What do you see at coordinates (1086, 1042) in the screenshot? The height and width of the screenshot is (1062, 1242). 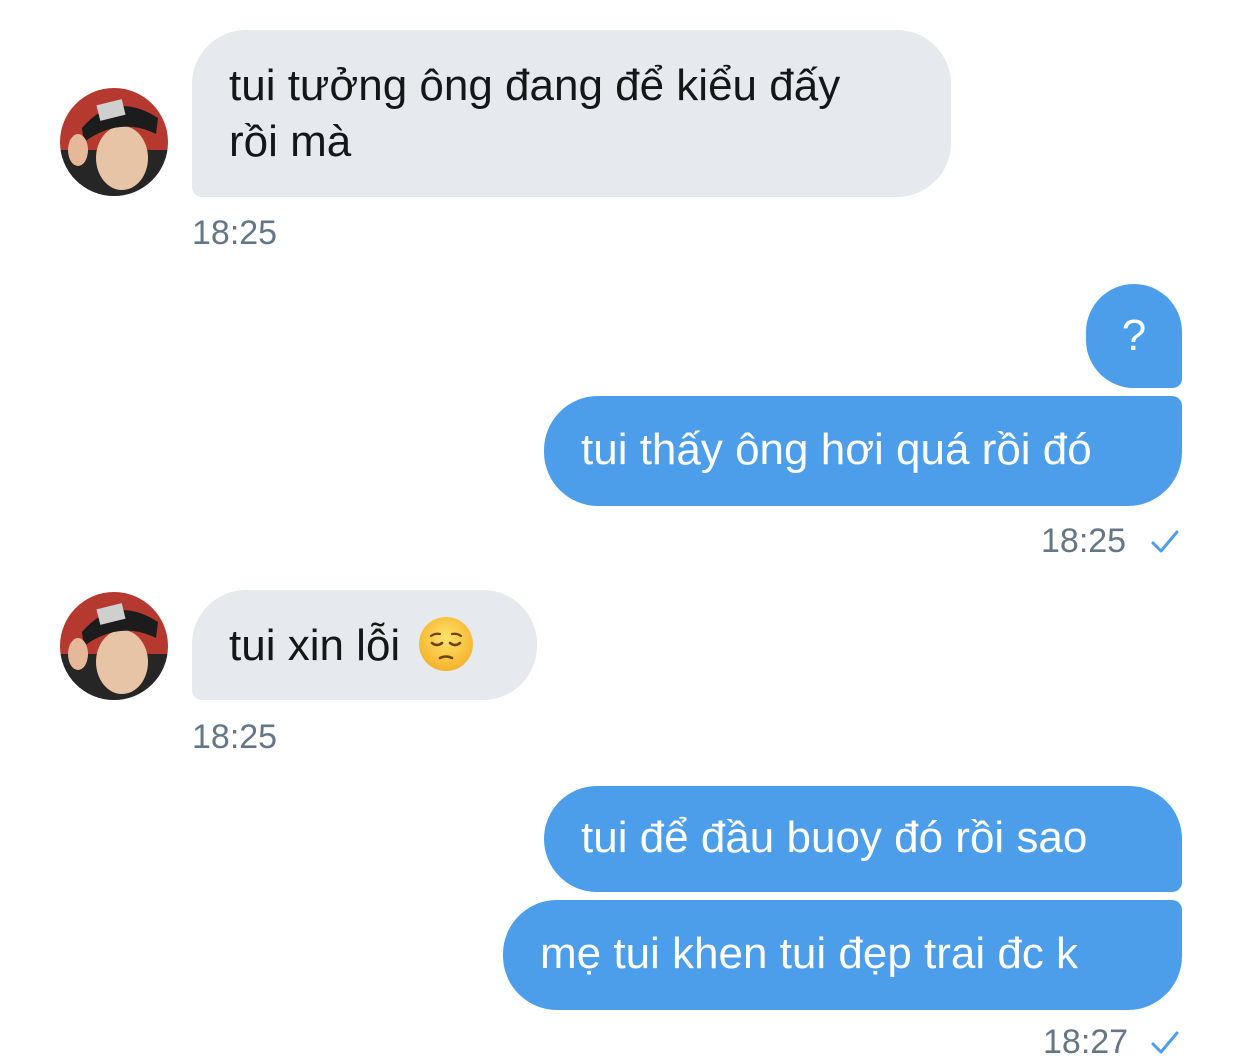 I see `message-timestamp: 18:27` at bounding box center [1086, 1042].